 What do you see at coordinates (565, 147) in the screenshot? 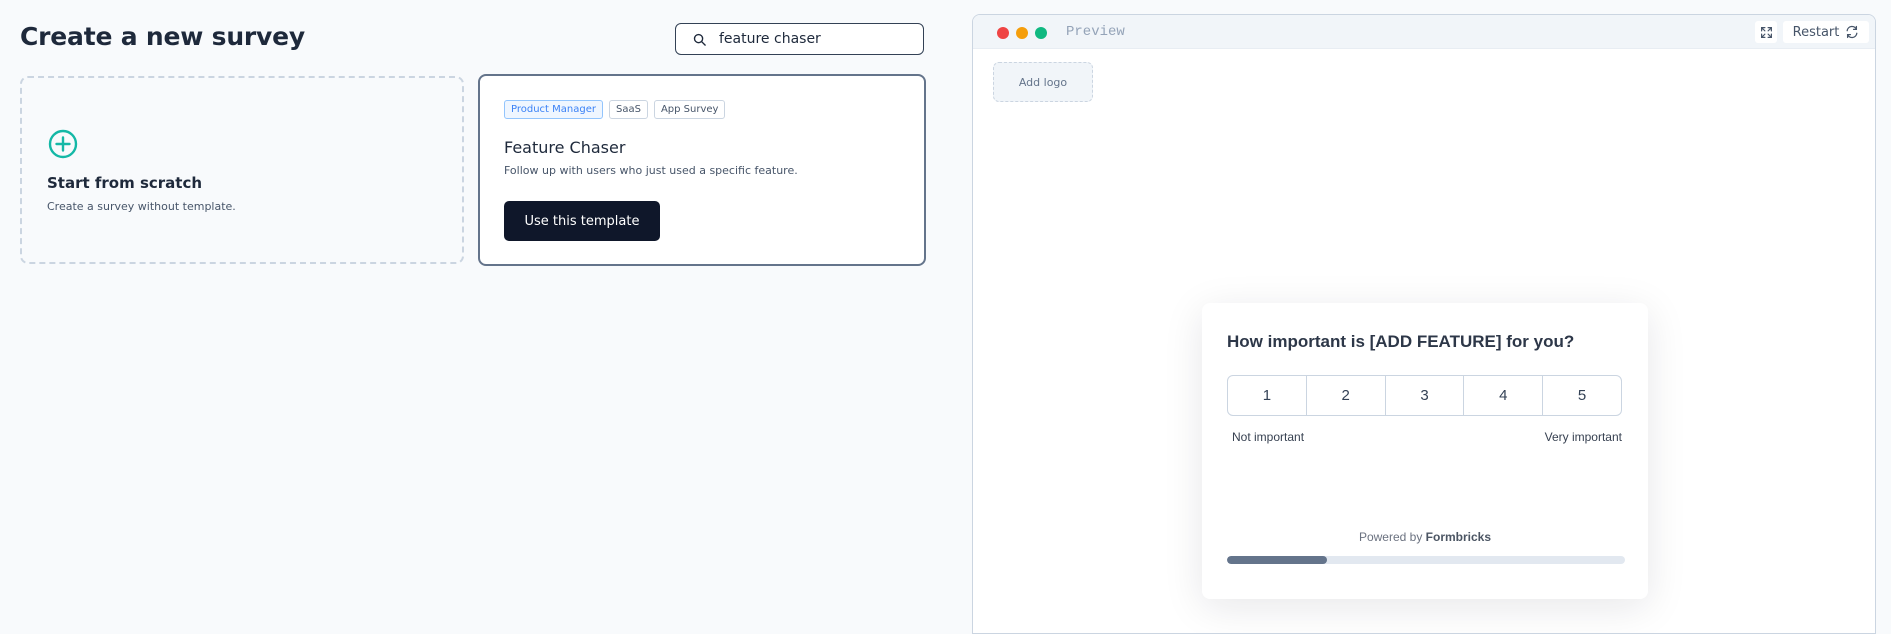
I see `template-name: Feature Chaser` at bounding box center [565, 147].